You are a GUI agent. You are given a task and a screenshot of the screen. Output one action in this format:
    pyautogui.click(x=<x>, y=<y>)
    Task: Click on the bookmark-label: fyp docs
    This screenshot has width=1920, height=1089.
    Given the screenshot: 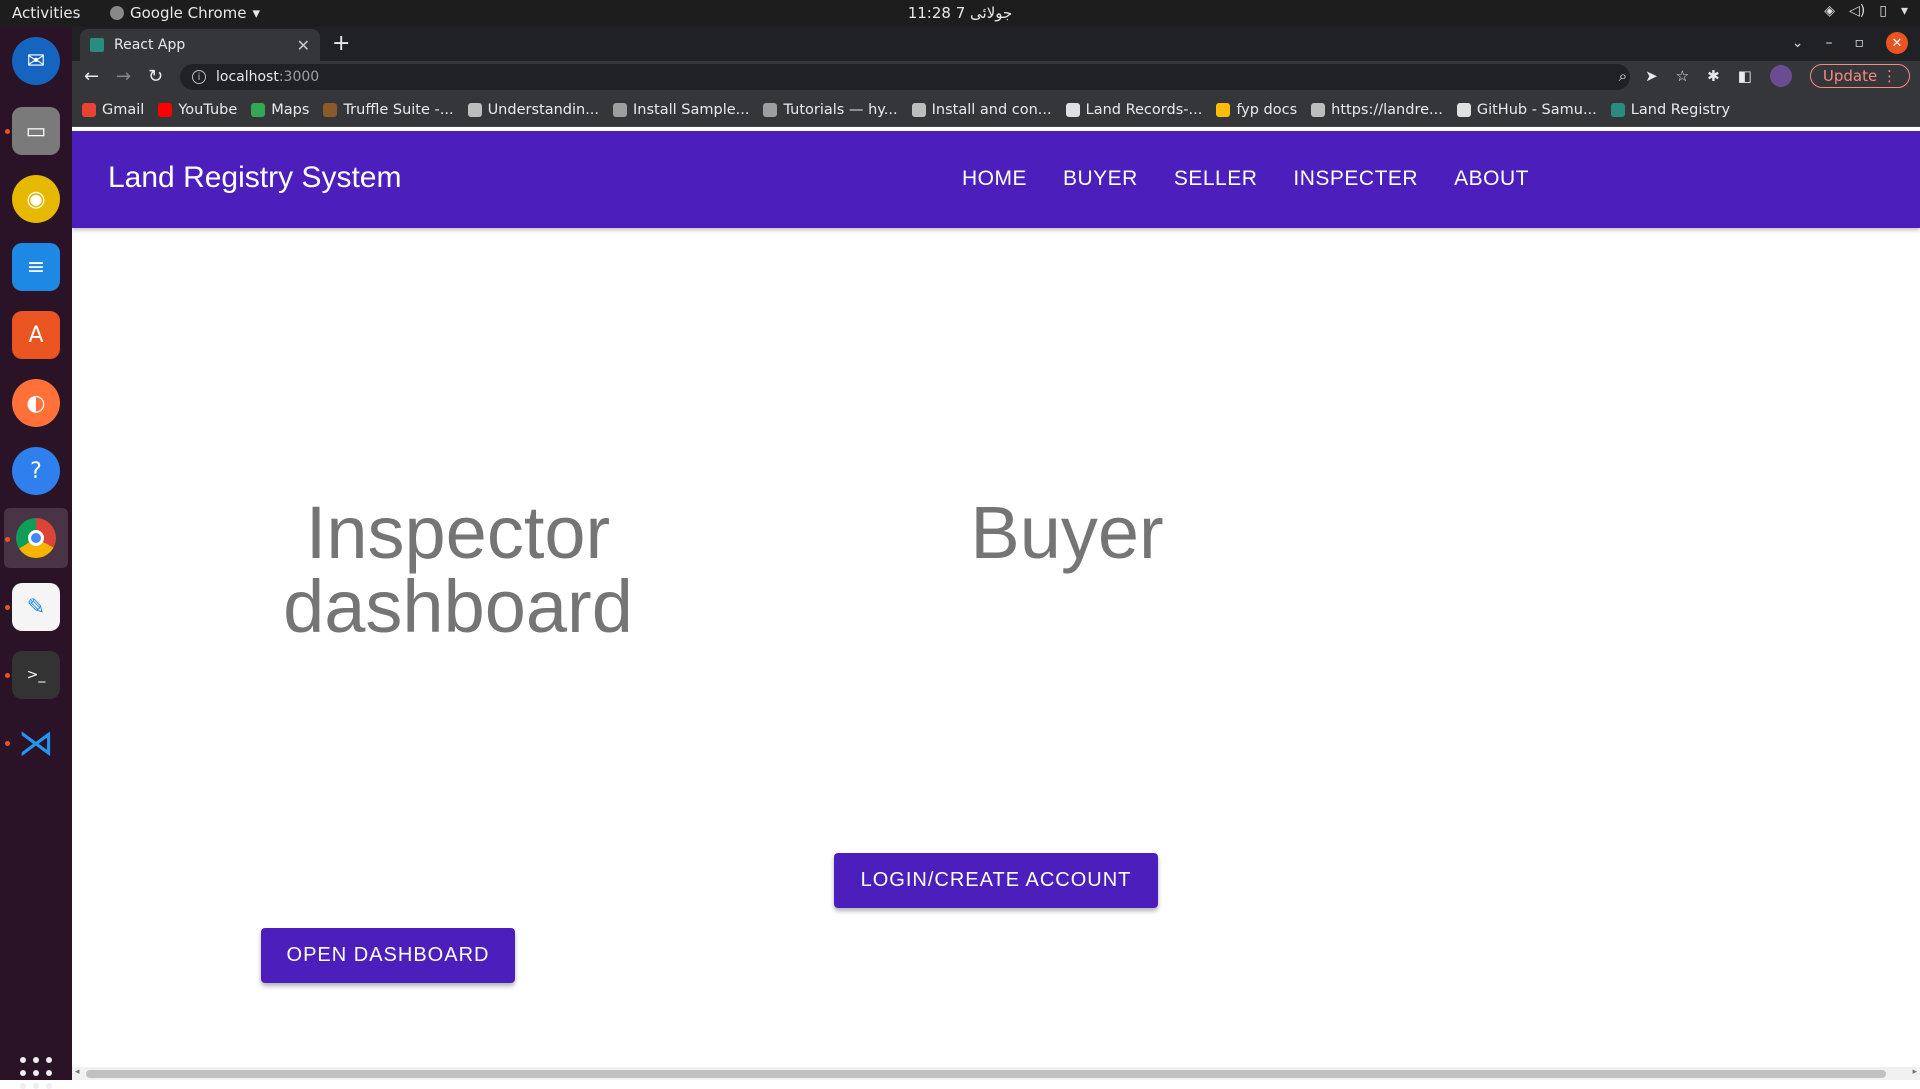 What is the action you would take?
    pyautogui.click(x=1267, y=109)
    